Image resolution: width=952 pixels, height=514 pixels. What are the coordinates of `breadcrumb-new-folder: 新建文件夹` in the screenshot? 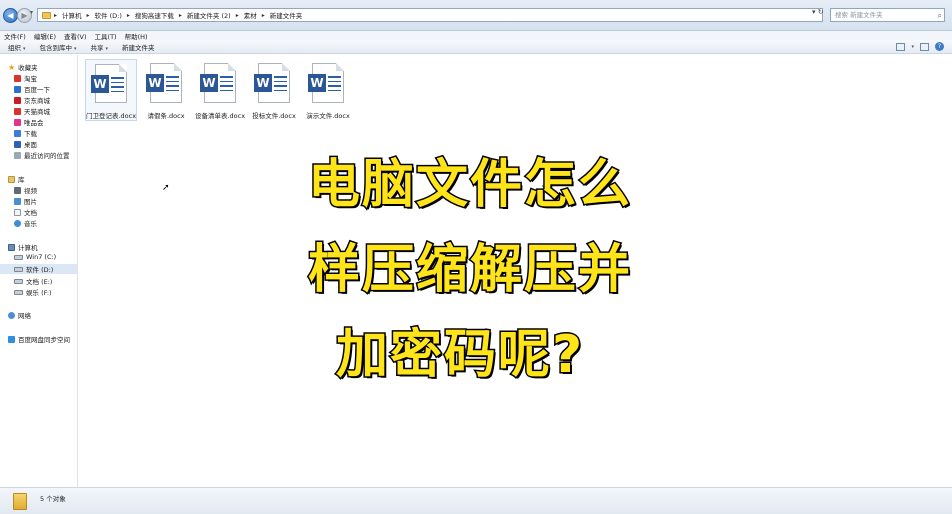 It's located at (286, 15).